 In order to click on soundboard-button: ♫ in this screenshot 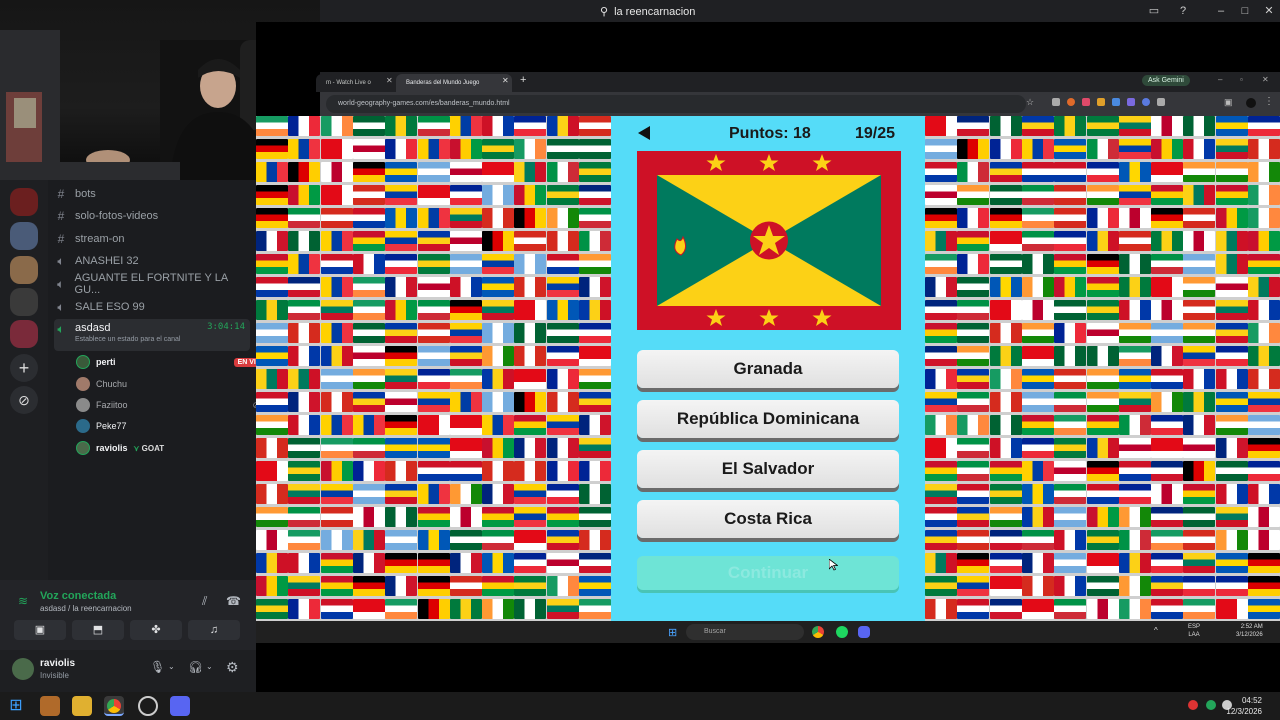, I will do `click(214, 630)`.